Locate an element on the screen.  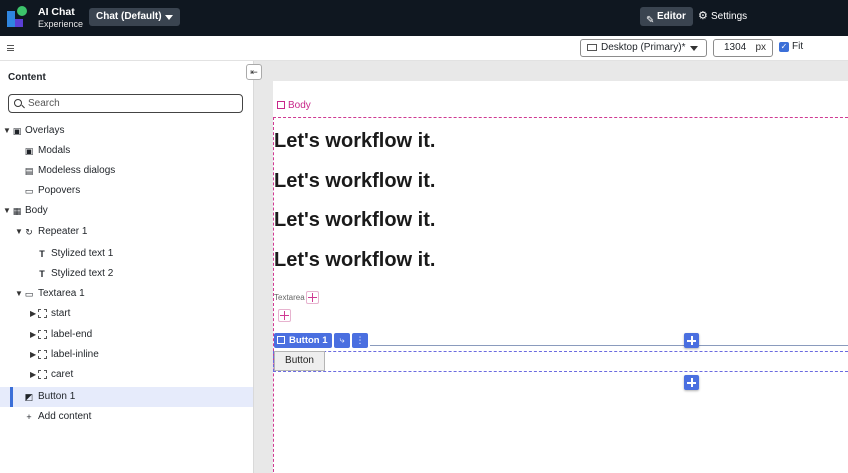
tree-item-stylized-text-1: T Stylized text 1 is located at coordinates (126, 254).